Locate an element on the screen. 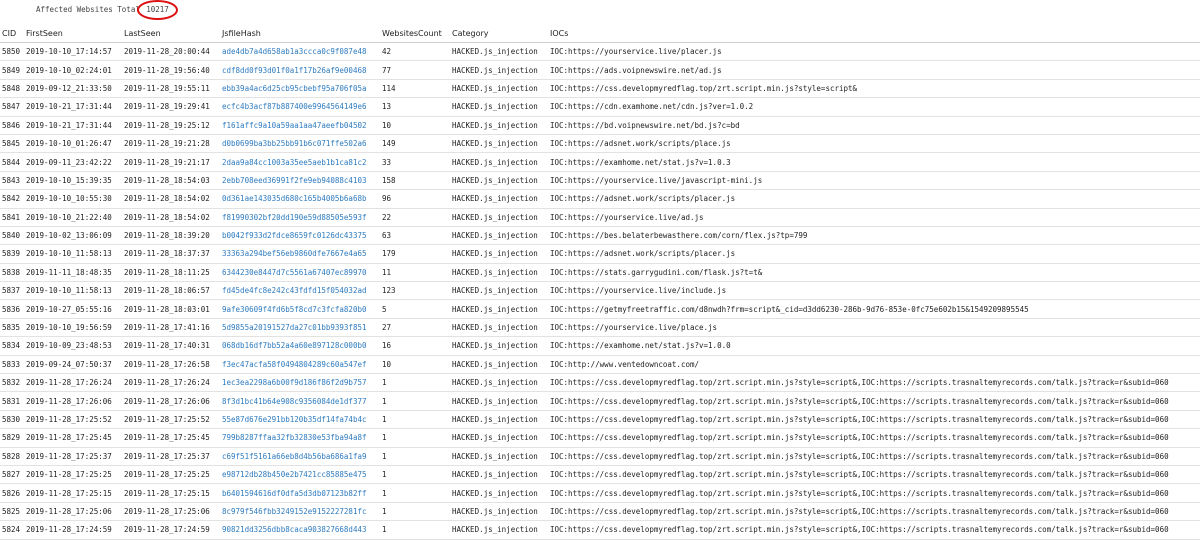 This screenshot has width=1200, height=540. cell-jsfilehash: 799b8287ffaa32fb32830e53fba94a8f is located at coordinates (300, 438).